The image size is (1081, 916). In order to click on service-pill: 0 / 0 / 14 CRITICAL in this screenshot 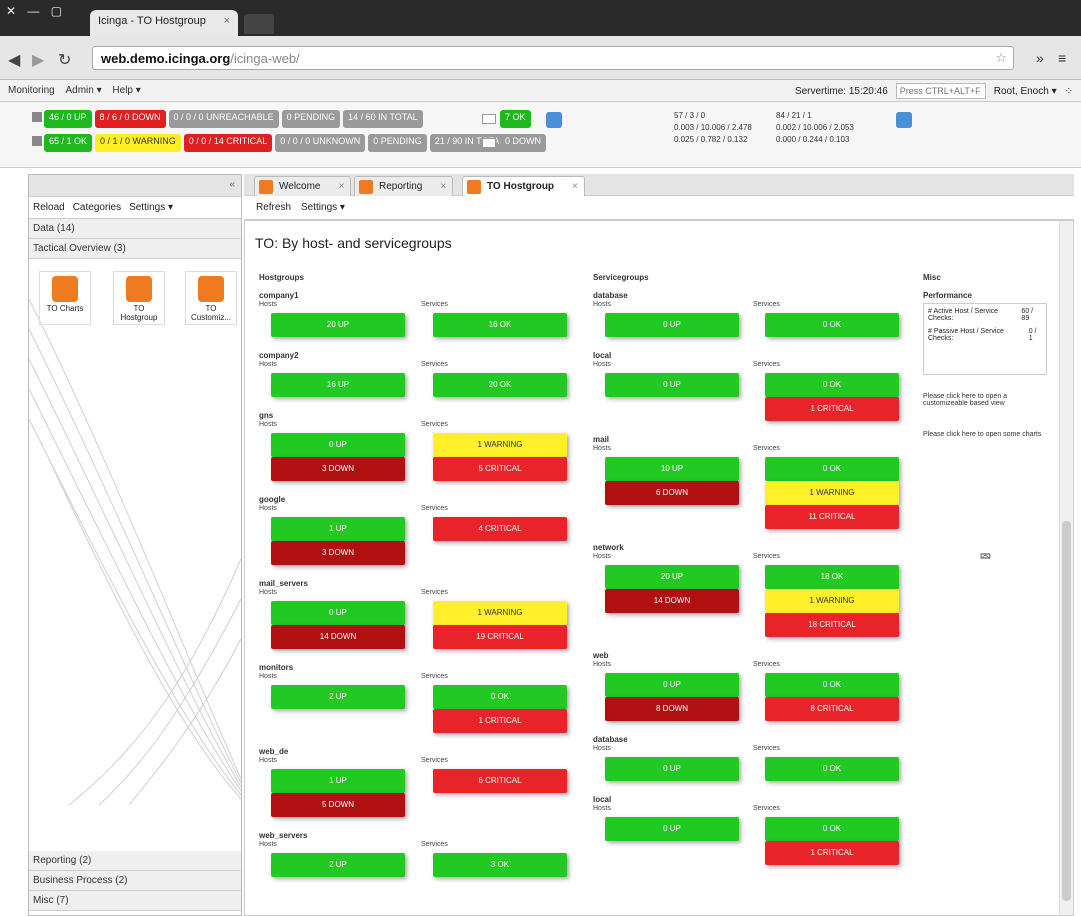, I will do `click(228, 143)`.